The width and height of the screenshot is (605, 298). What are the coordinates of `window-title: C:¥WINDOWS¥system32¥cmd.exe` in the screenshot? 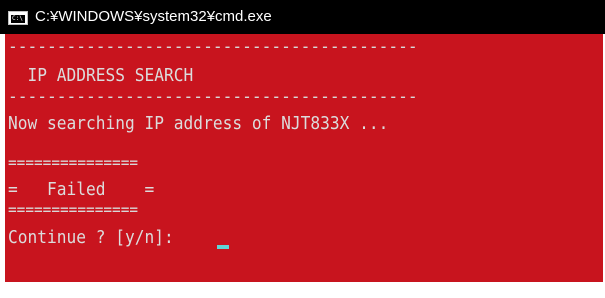 It's located at (153, 16).